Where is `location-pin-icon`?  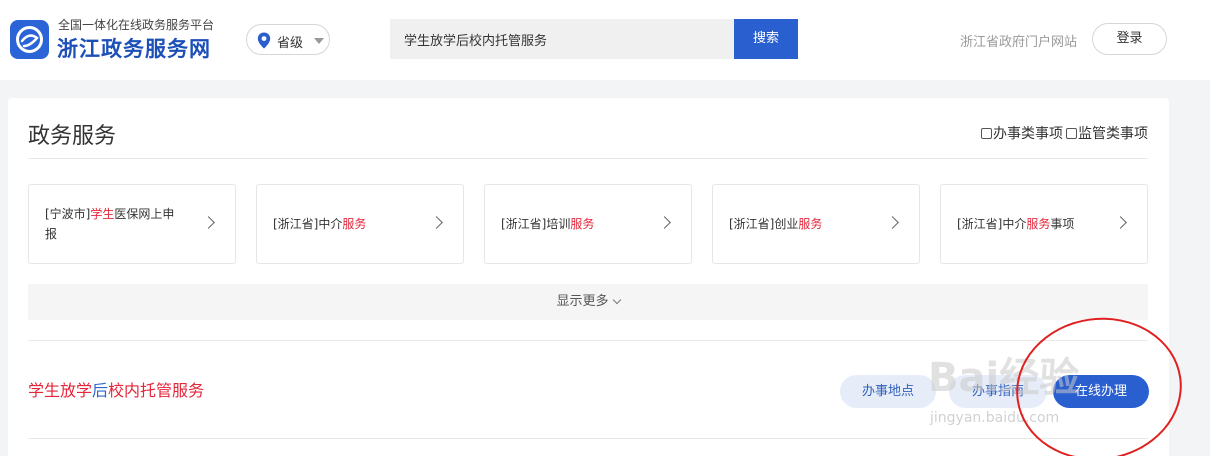 location-pin-icon is located at coordinates (264, 42).